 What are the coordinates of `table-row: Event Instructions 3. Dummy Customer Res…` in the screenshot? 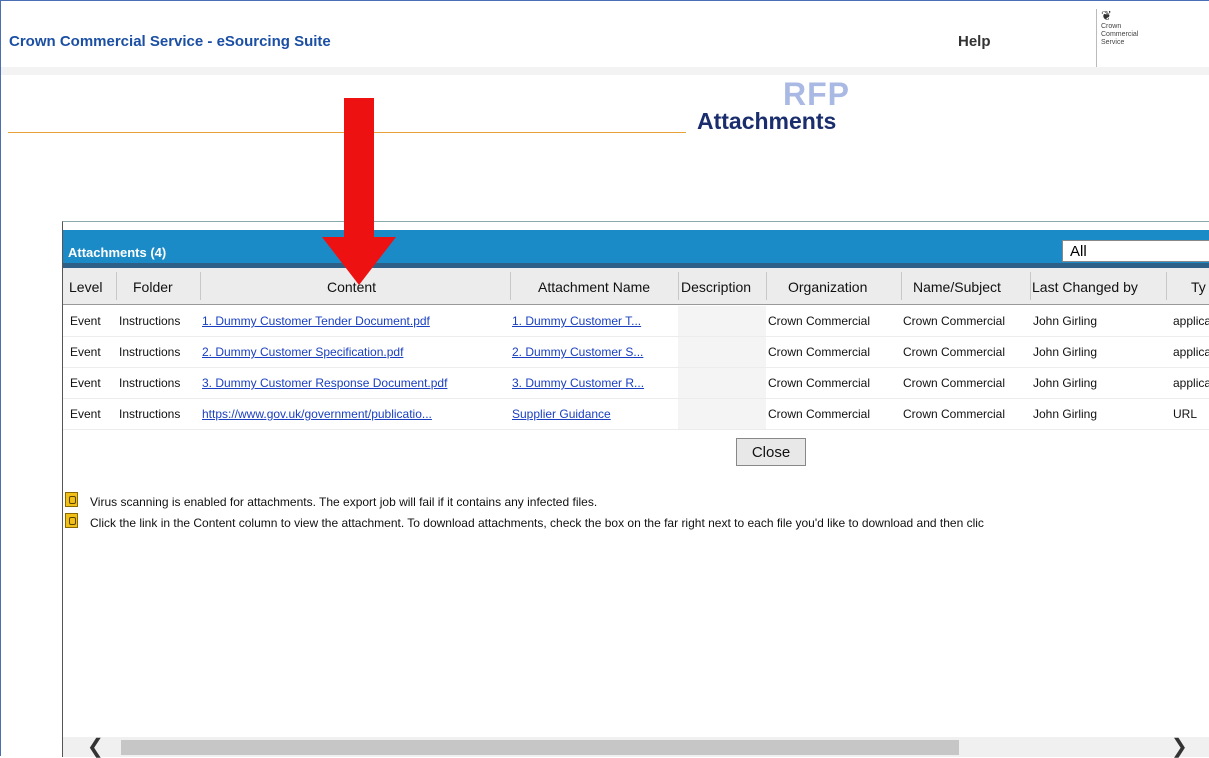 It's located at (636, 383).